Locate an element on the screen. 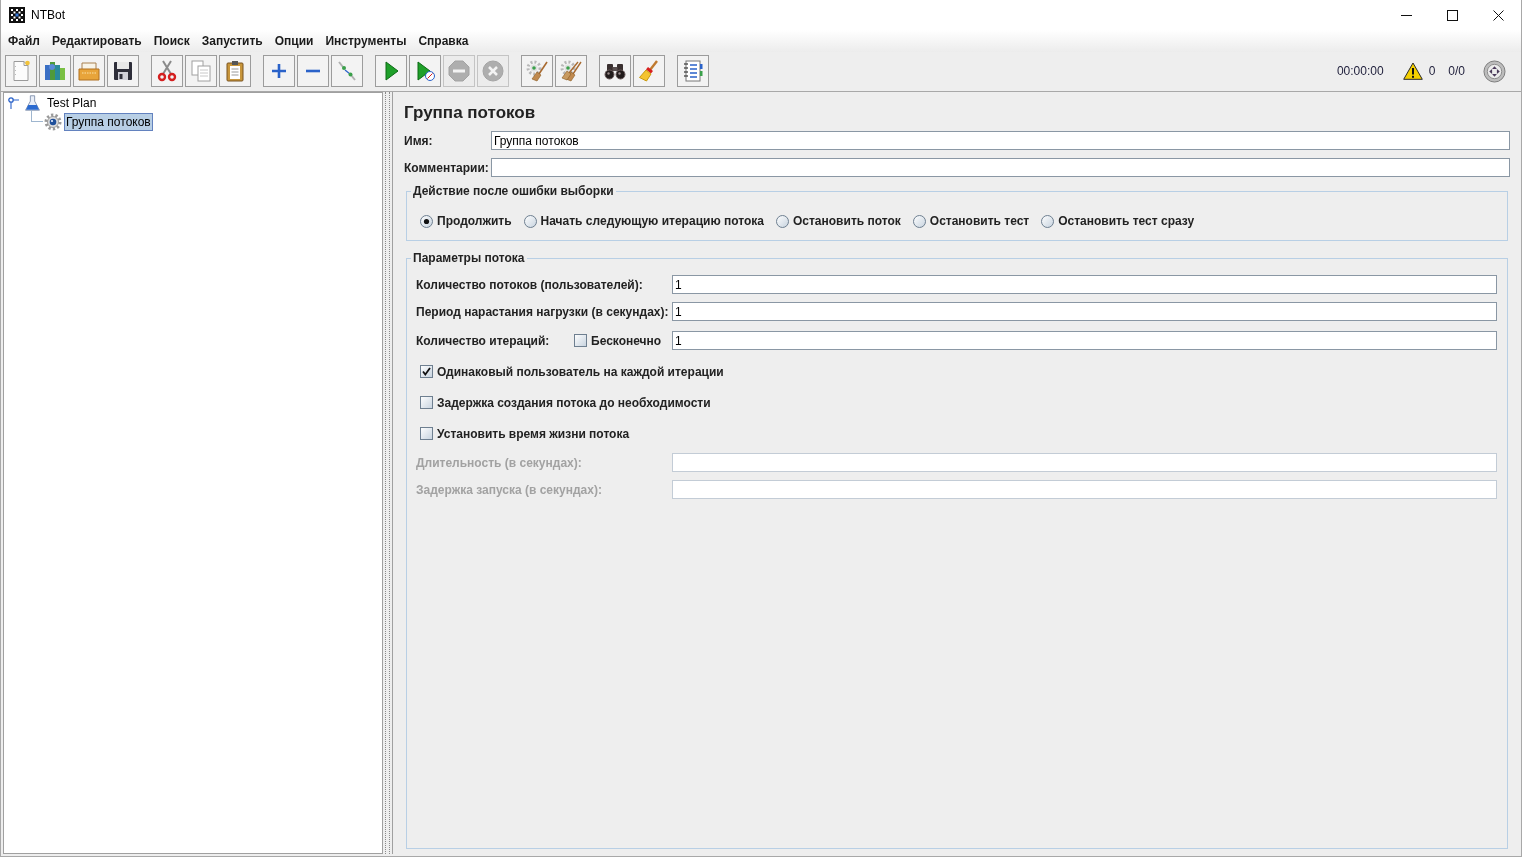  expand-button is located at coordinates (279, 71).